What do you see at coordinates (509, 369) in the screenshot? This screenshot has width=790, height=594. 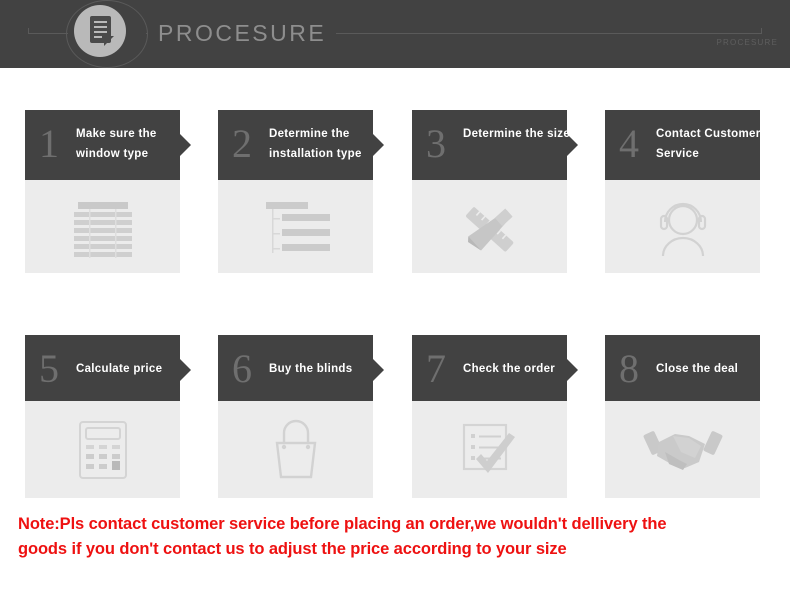 I see `step-card-7-title: Check the order` at bounding box center [509, 369].